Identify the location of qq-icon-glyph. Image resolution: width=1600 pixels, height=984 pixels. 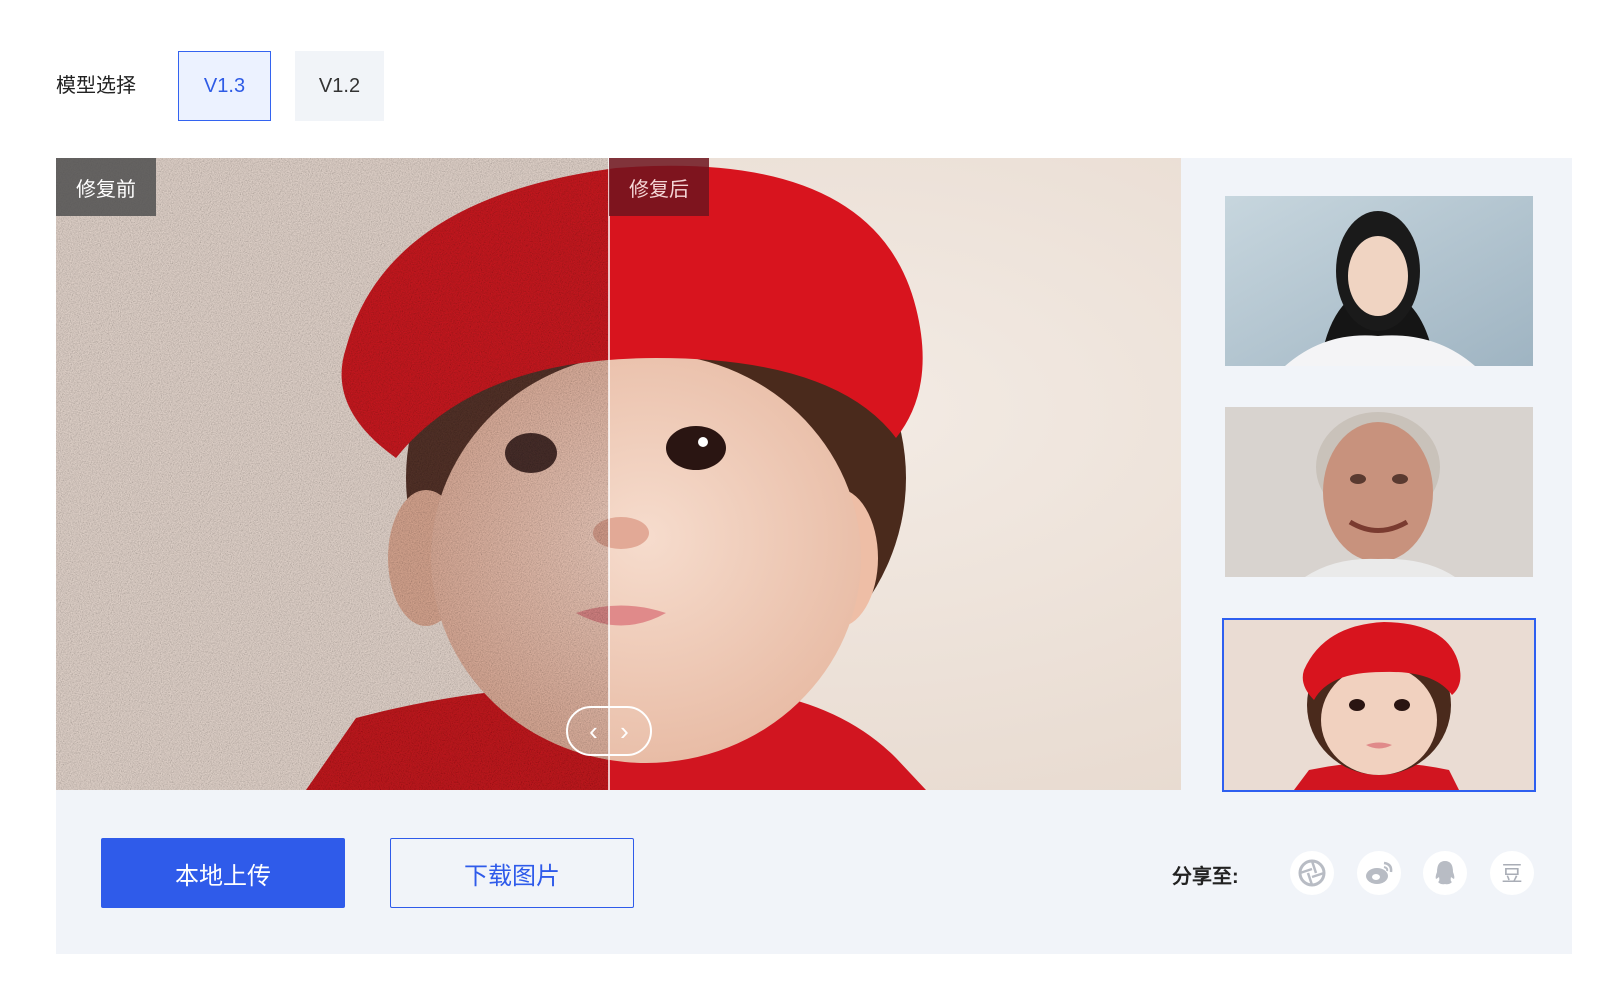
(1445, 873).